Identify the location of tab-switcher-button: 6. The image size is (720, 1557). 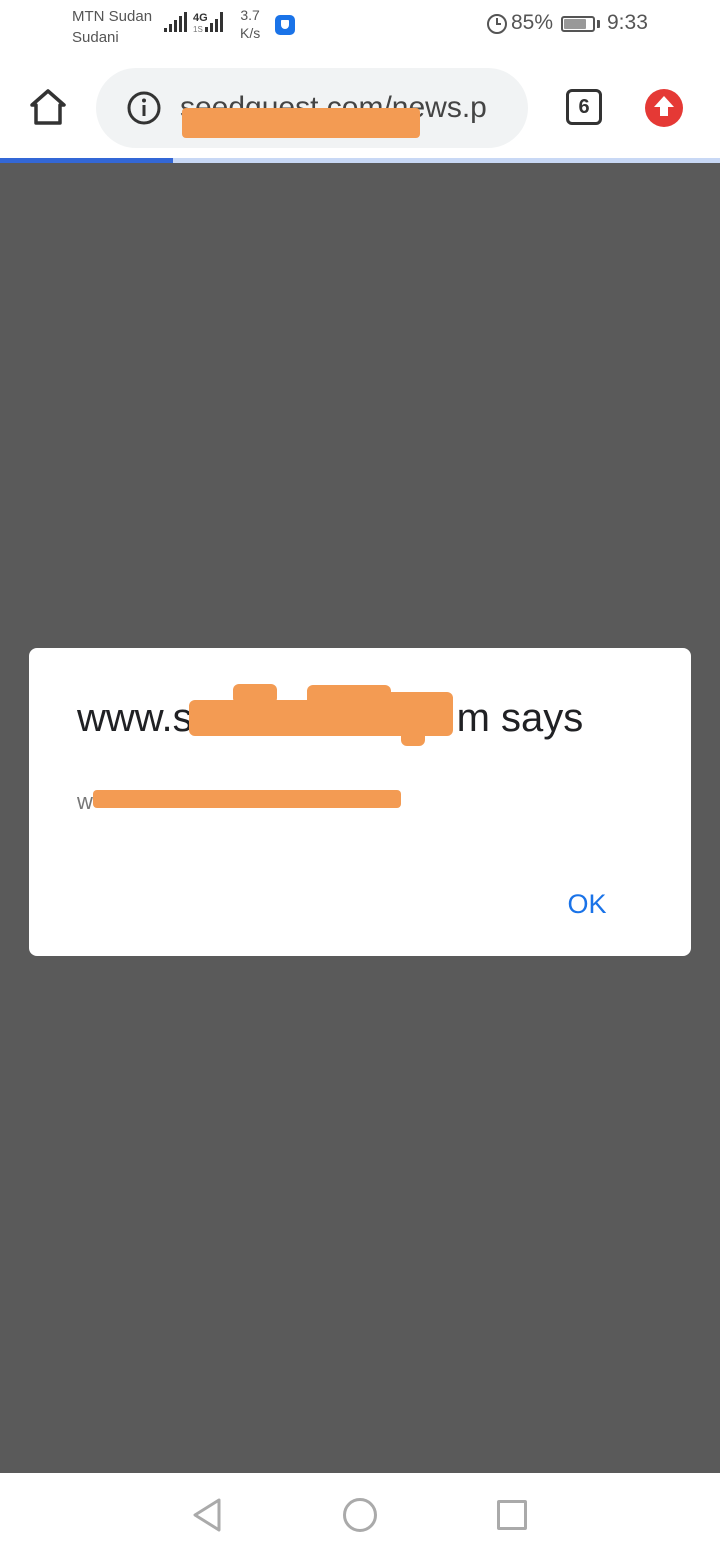
(584, 107).